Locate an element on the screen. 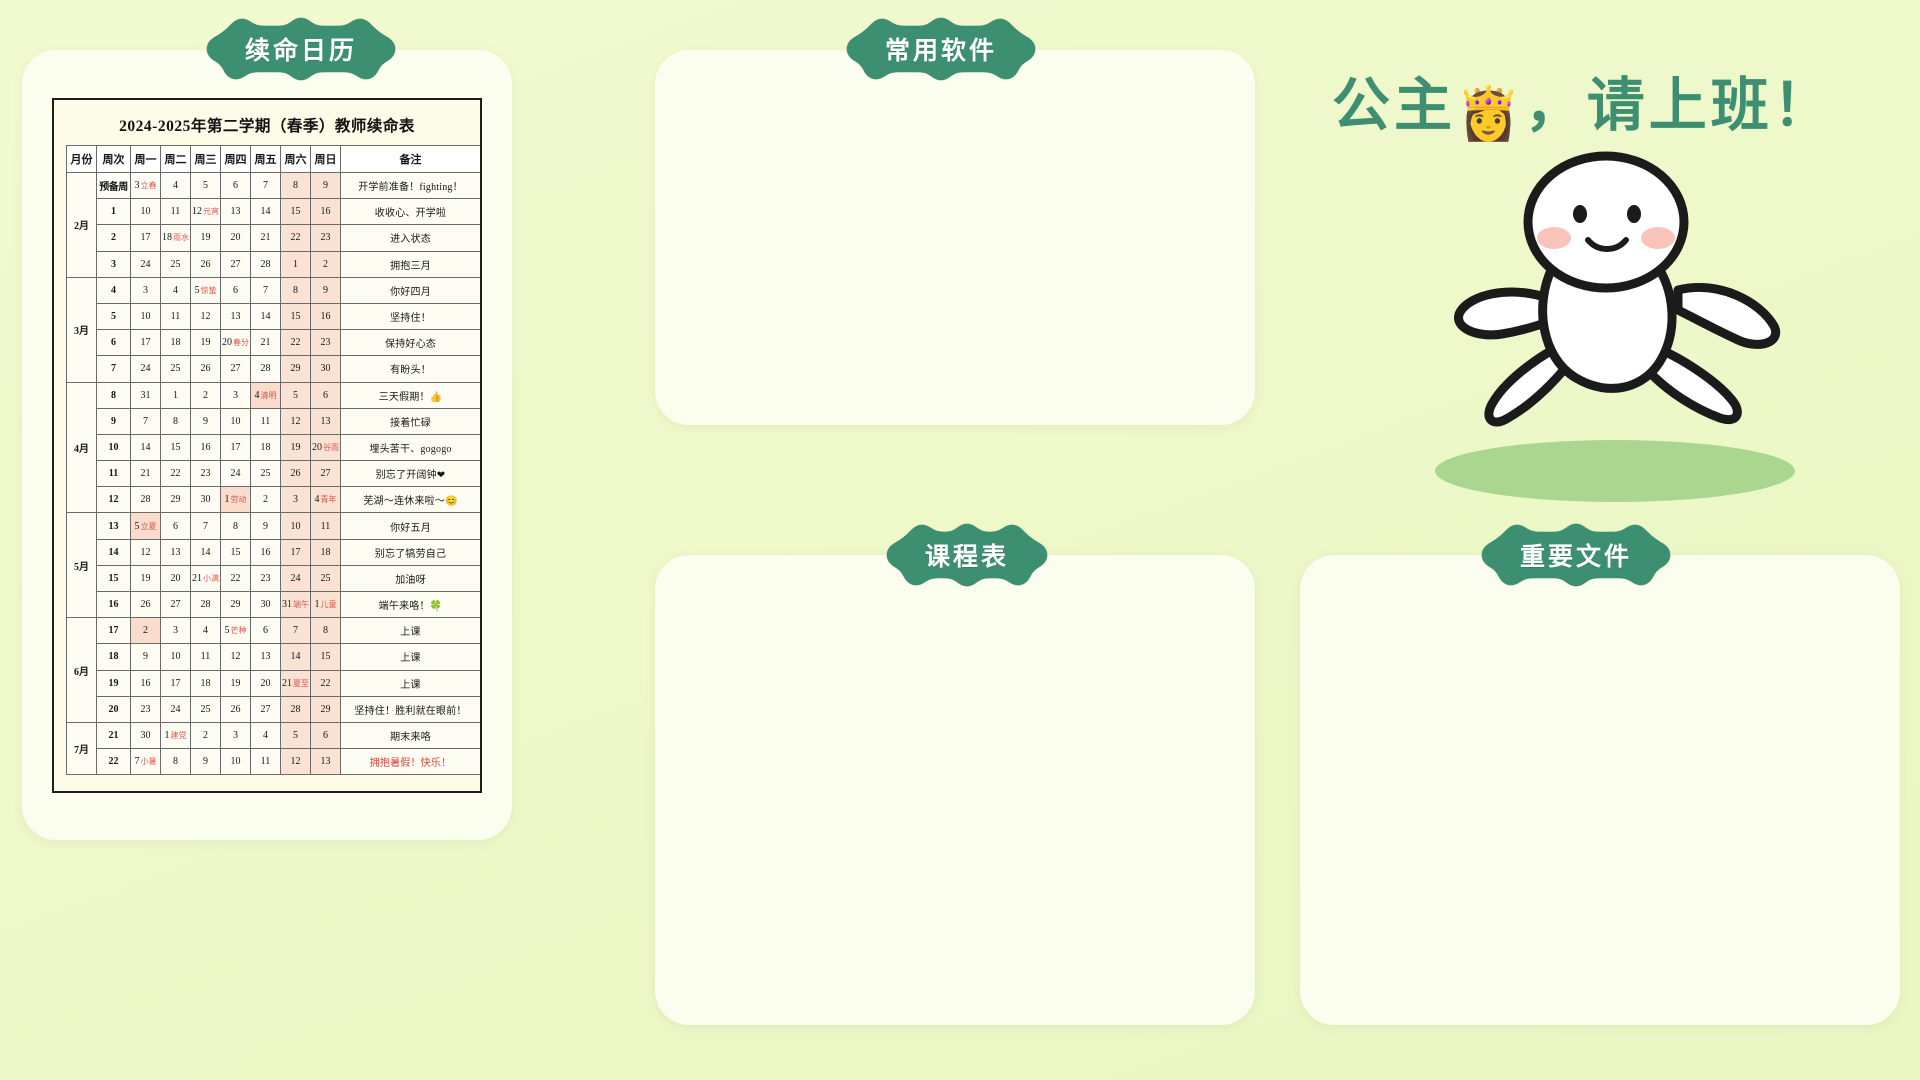  calendar-day-cell: 7小暑 is located at coordinates (145, 762).